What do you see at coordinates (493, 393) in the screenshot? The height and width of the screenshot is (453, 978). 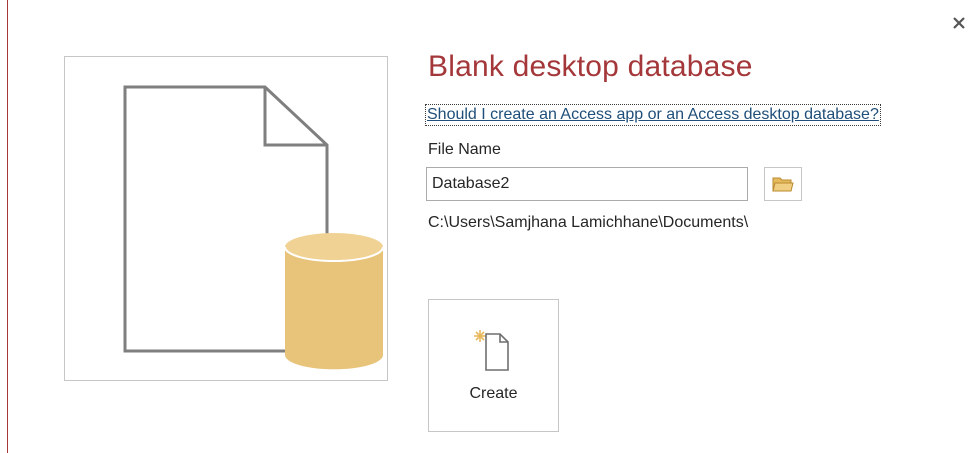 I see `create-button-label: Create` at bounding box center [493, 393].